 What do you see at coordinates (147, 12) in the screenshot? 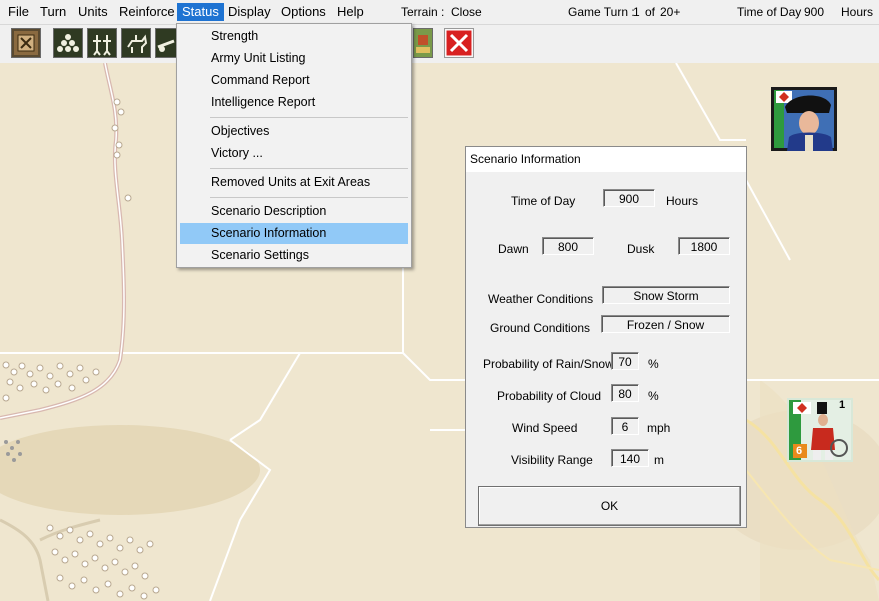
I see `menu-reinforce: Reinforce` at bounding box center [147, 12].